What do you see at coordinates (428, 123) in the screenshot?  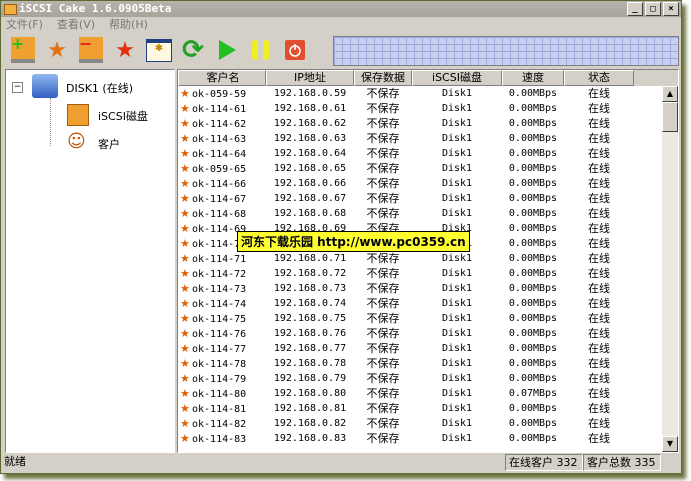 I see `table-row: ★ ok-114-62 192.168.0.62 不保存 Disk1 0.00MBps 在线` at bounding box center [428, 123].